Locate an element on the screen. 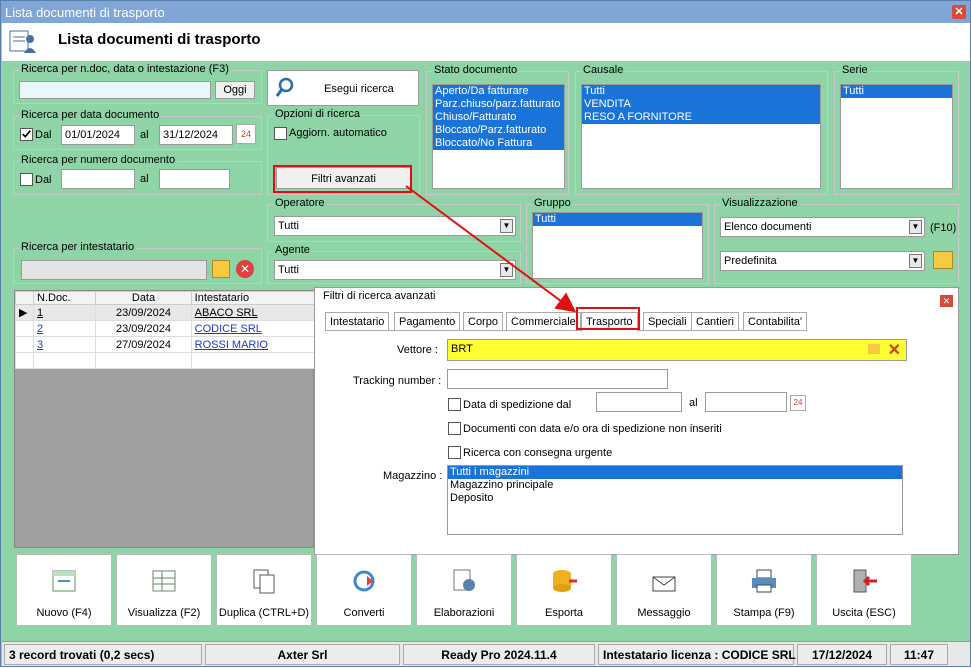 This screenshot has height=668, width=971. list-item: Aperto/Da fatturare is located at coordinates (498, 91).